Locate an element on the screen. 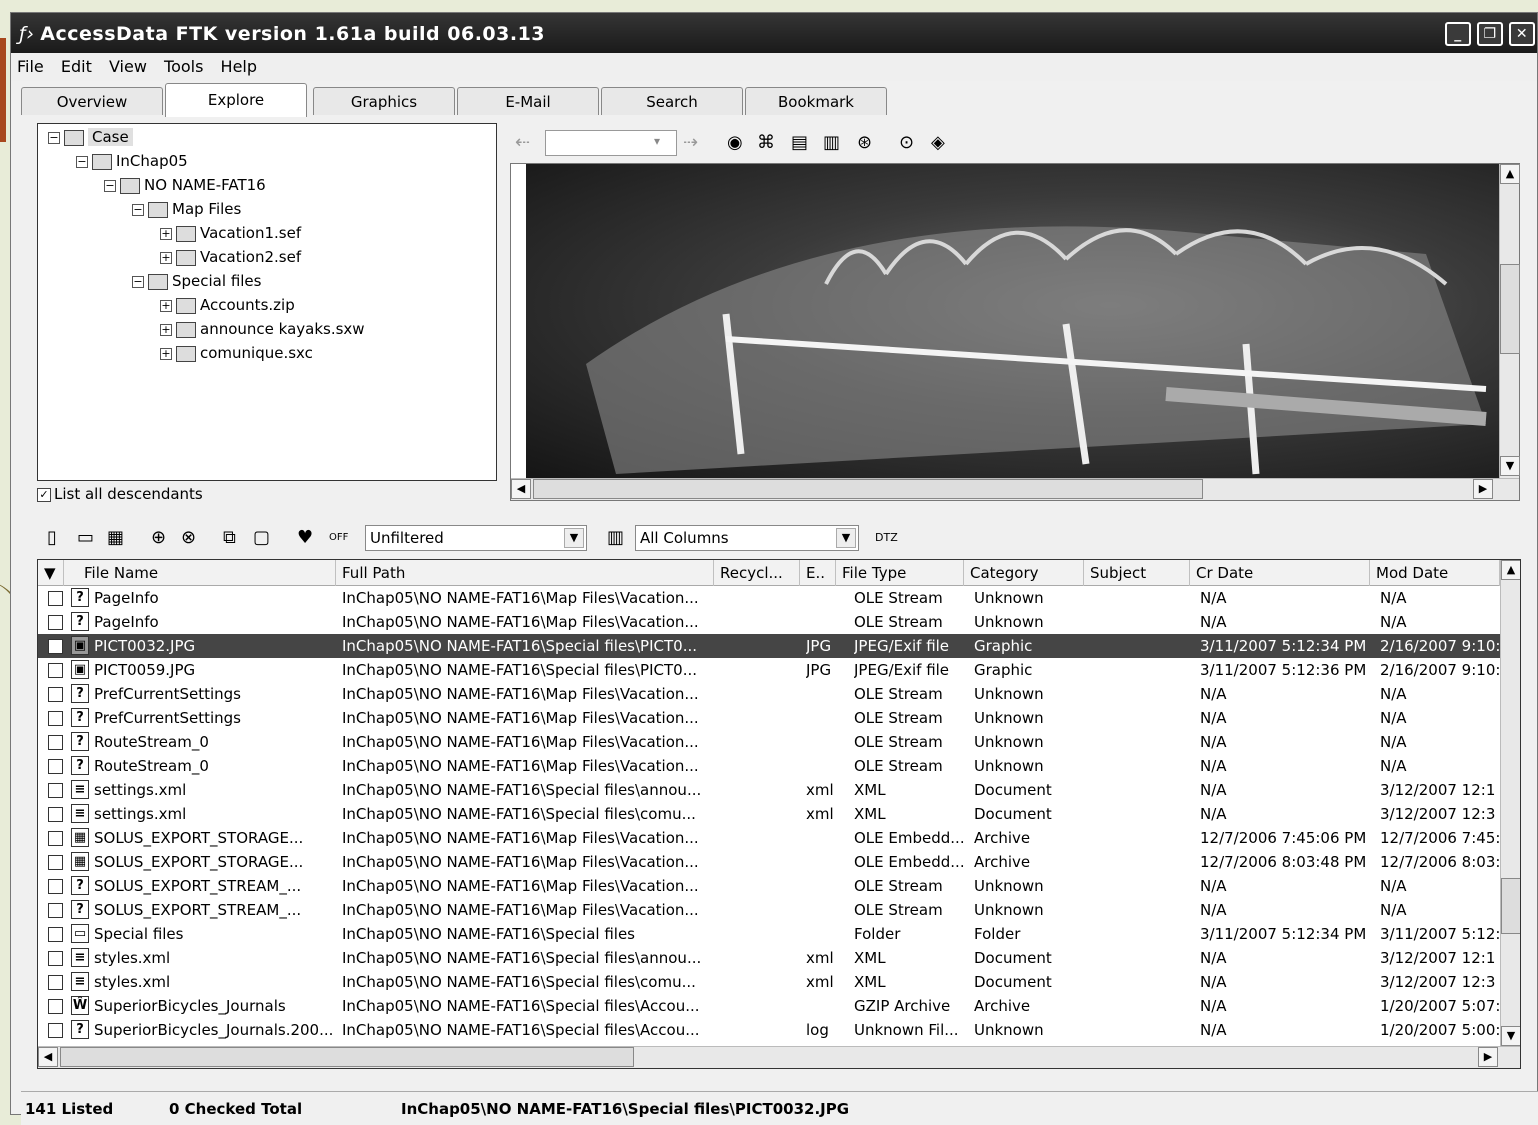 The image size is (1538, 1125). binoculars-icon: ◉ is located at coordinates (735, 143).